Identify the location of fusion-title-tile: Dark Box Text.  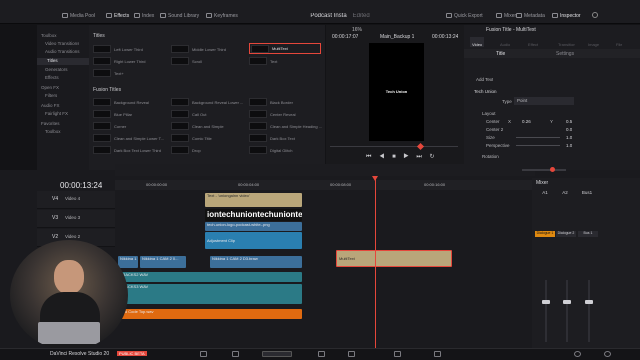
(272, 138).